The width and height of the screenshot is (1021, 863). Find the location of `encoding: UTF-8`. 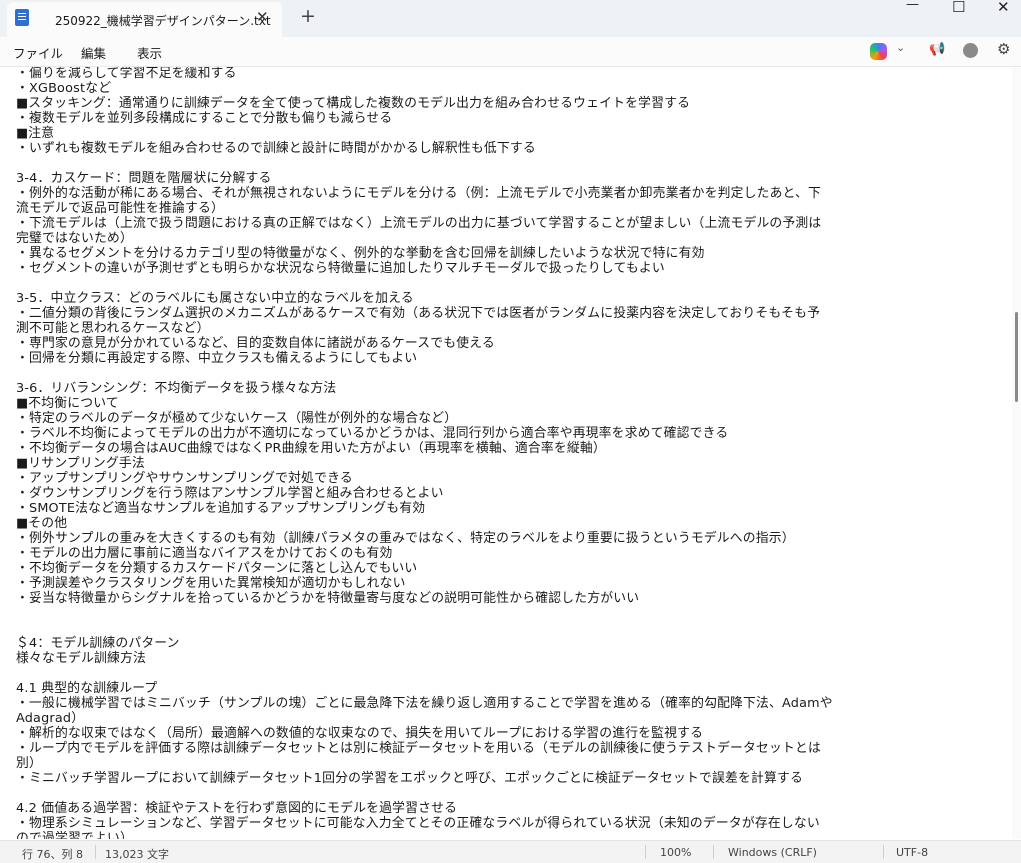

encoding: UTF-8 is located at coordinates (912, 852).